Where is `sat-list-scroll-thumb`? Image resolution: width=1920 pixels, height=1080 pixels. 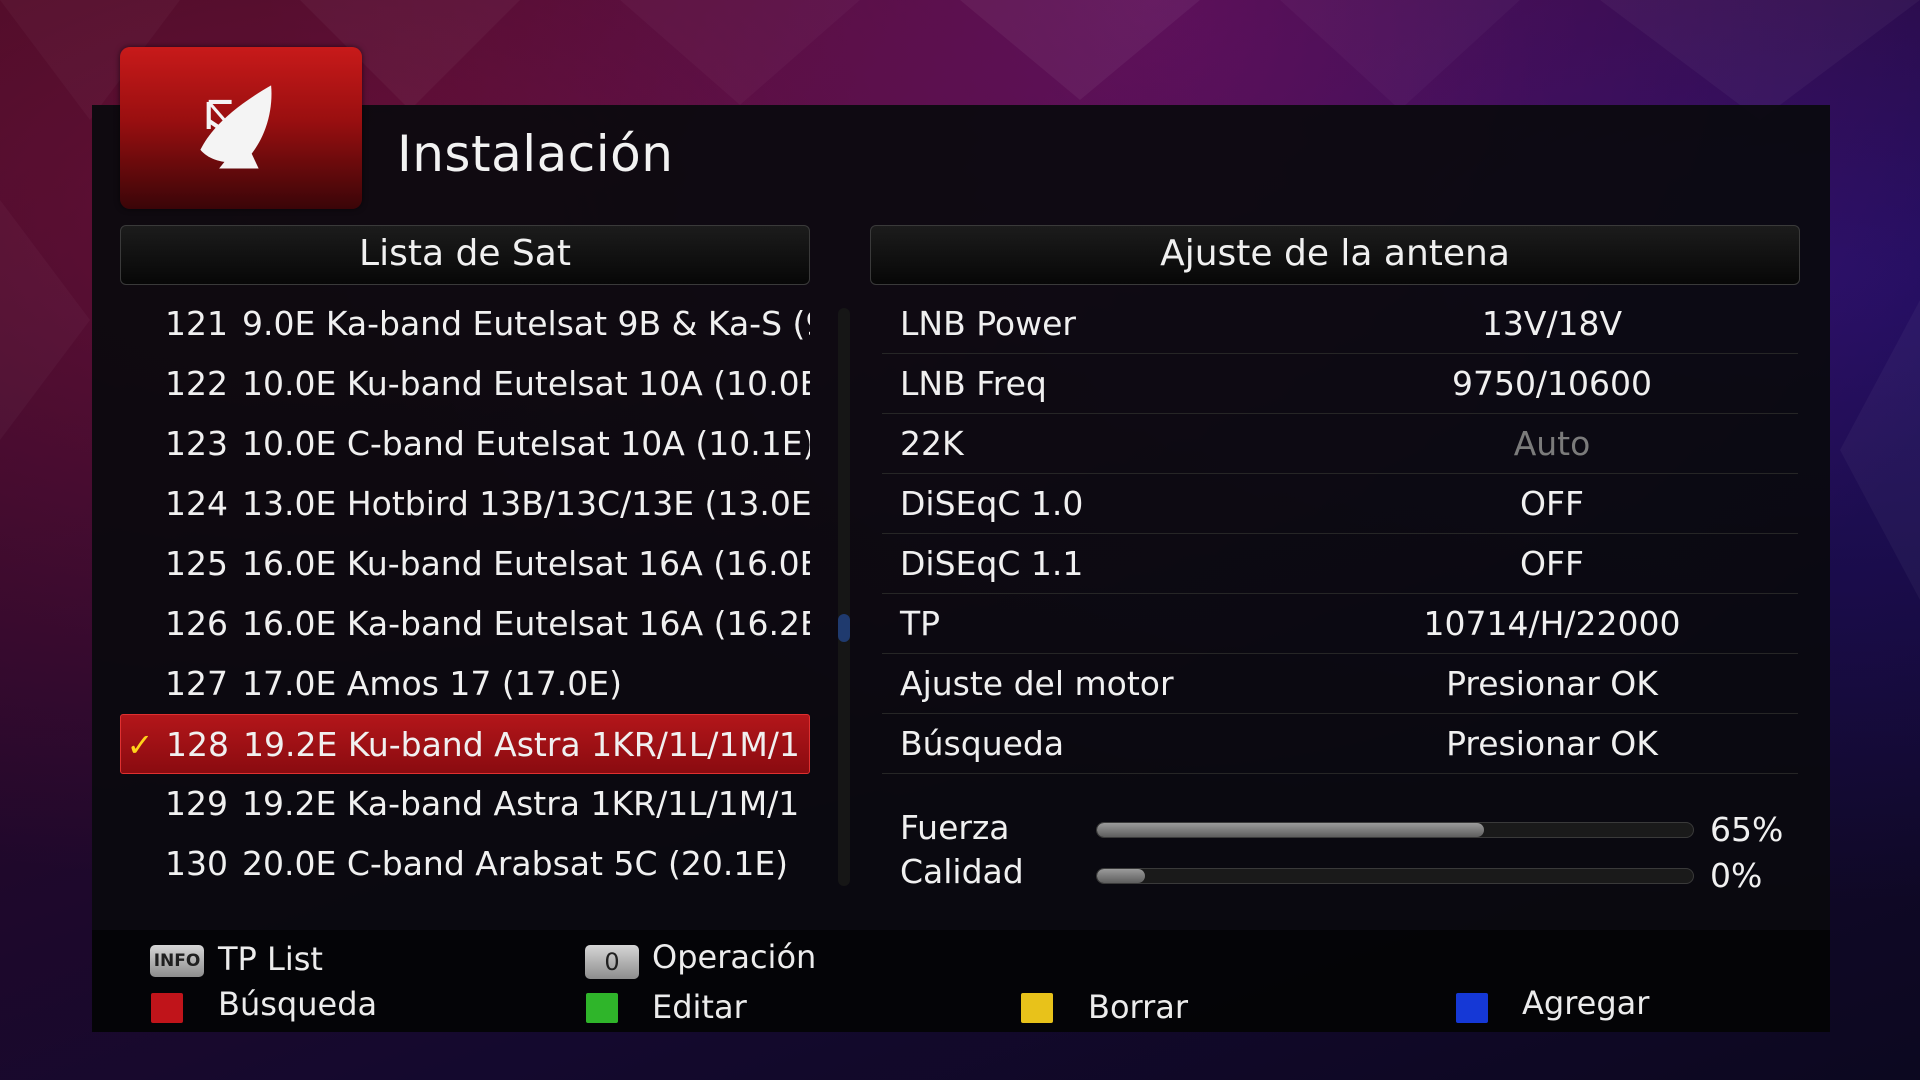 sat-list-scroll-thumb is located at coordinates (844, 628).